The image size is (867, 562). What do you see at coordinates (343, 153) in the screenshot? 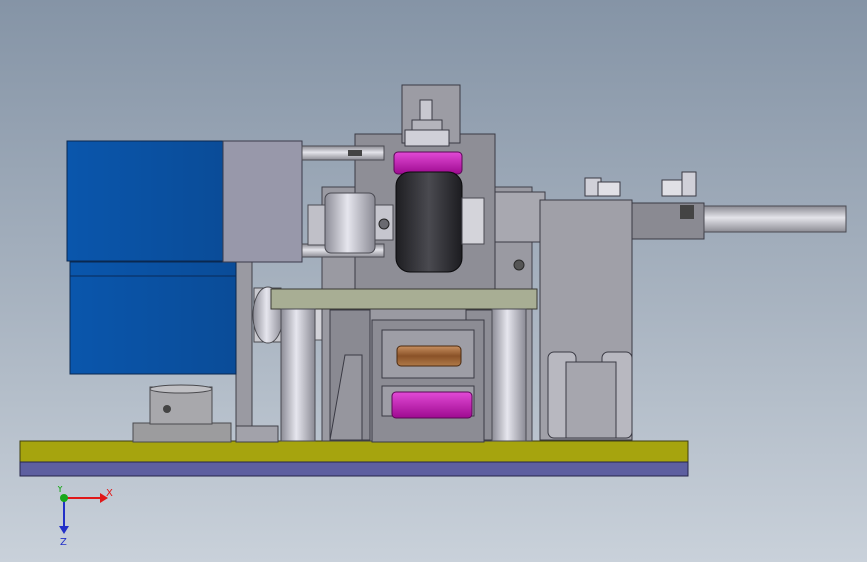
I see `guide-shaft-upper` at bounding box center [343, 153].